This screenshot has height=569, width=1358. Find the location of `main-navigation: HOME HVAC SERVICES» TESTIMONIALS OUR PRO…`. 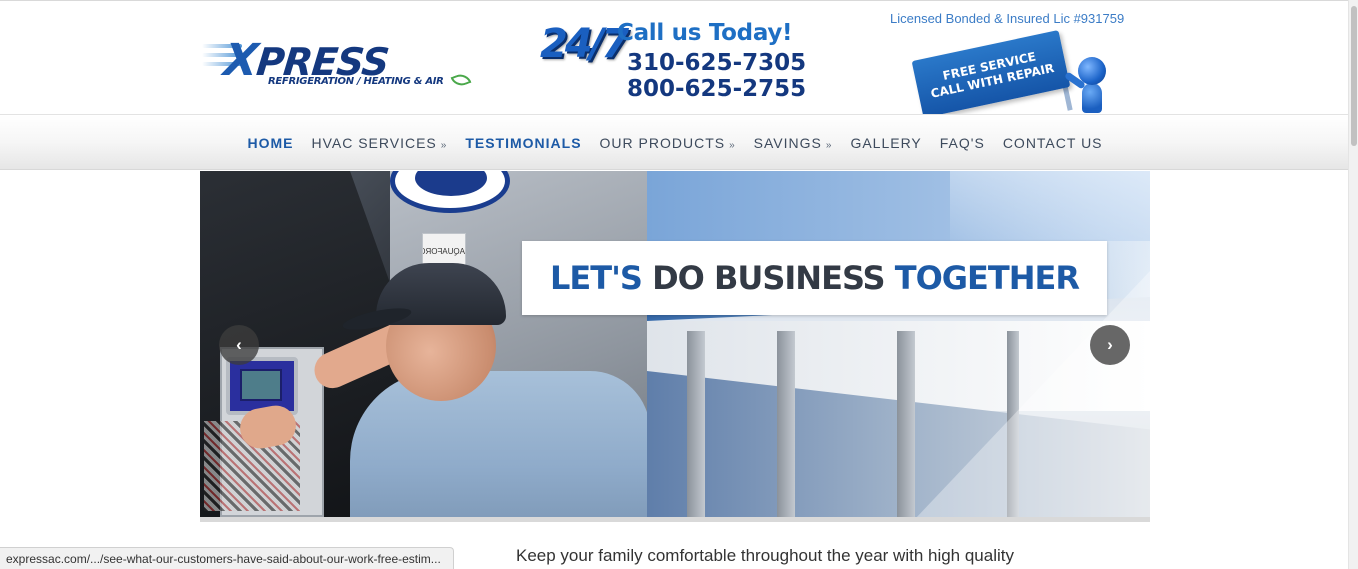

main-navigation: HOME HVAC SERVICES» TESTIMONIALS OUR PRO… is located at coordinates (674, 142).